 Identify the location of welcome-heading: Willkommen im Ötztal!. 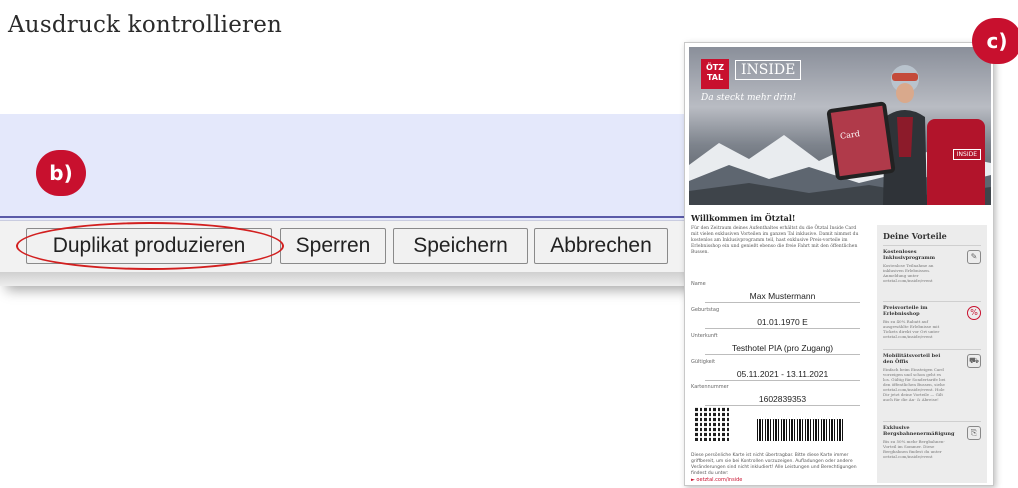
(743, 218).